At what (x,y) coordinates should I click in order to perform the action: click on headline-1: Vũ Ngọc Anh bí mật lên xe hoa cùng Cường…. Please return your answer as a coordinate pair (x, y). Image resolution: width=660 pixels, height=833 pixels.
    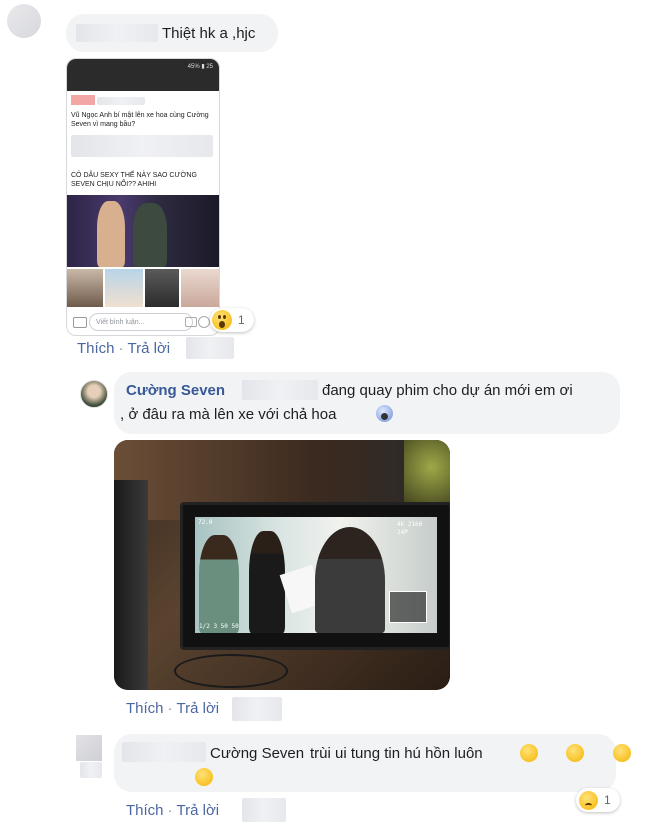
    Looking at the image, I should click on (140, 120).